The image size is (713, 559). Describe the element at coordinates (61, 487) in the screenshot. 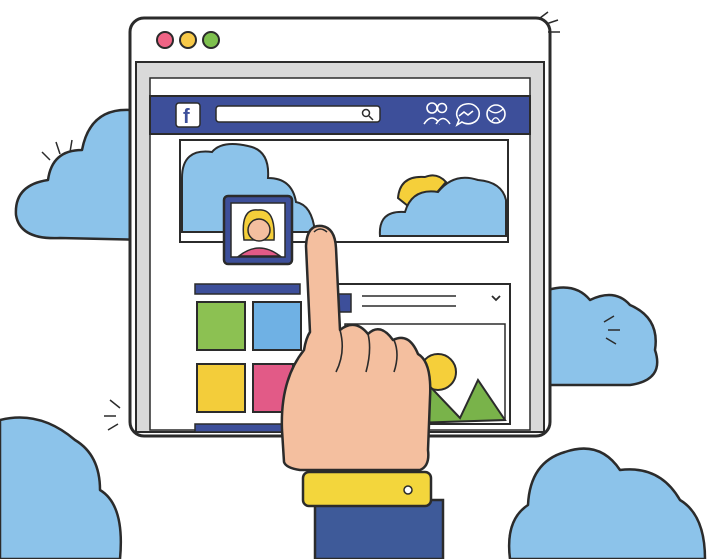

I see `bottom-left-cloud` at that location.